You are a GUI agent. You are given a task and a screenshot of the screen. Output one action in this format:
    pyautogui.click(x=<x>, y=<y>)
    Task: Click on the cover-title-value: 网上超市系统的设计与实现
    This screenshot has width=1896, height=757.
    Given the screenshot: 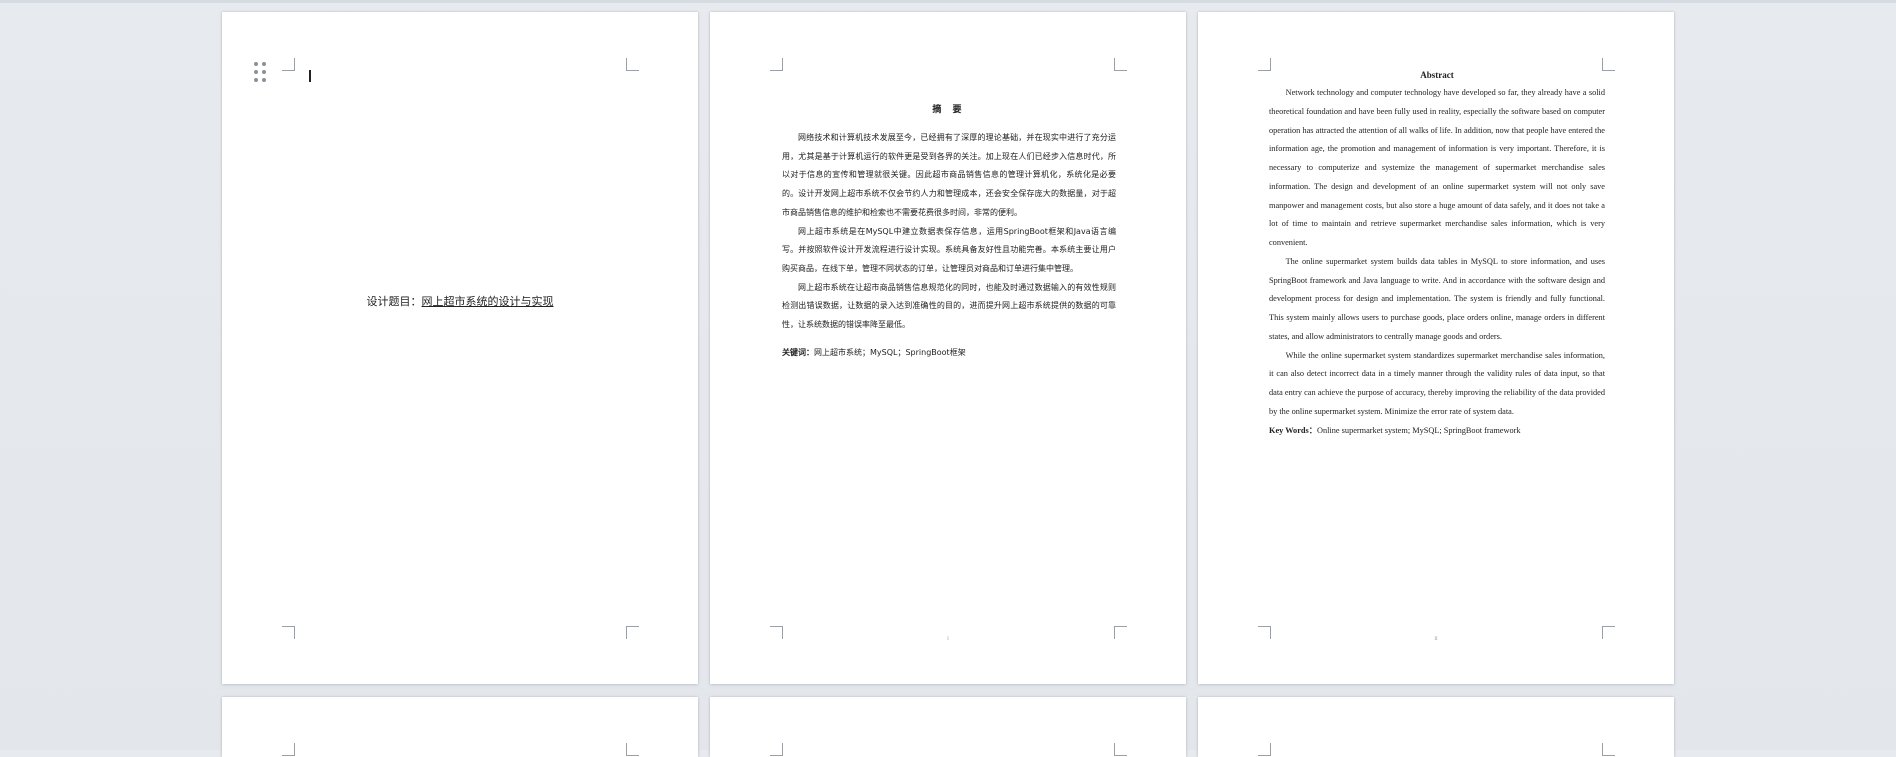 What is the action you would take?
    pyautogui.click(x=487, y=301)
    